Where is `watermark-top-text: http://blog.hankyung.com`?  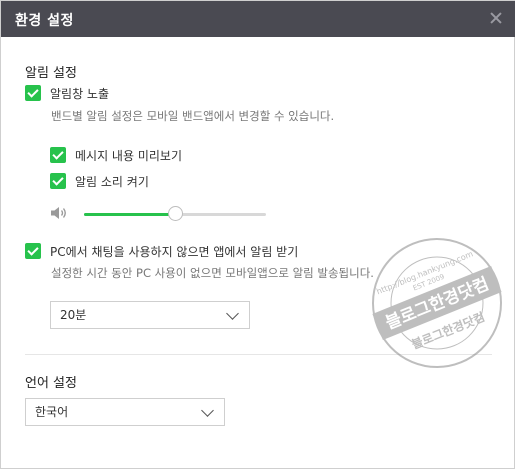
watermark-top-text: http://blog.hankyung.com is located at coordinates (424, 272).